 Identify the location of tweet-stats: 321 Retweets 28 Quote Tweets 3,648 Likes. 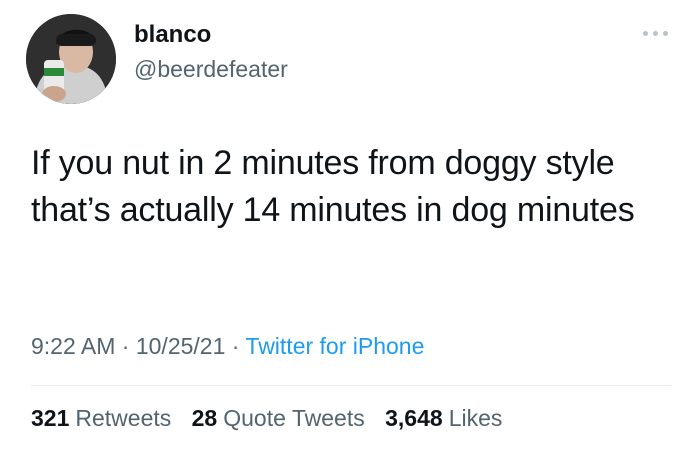
(273, 418).